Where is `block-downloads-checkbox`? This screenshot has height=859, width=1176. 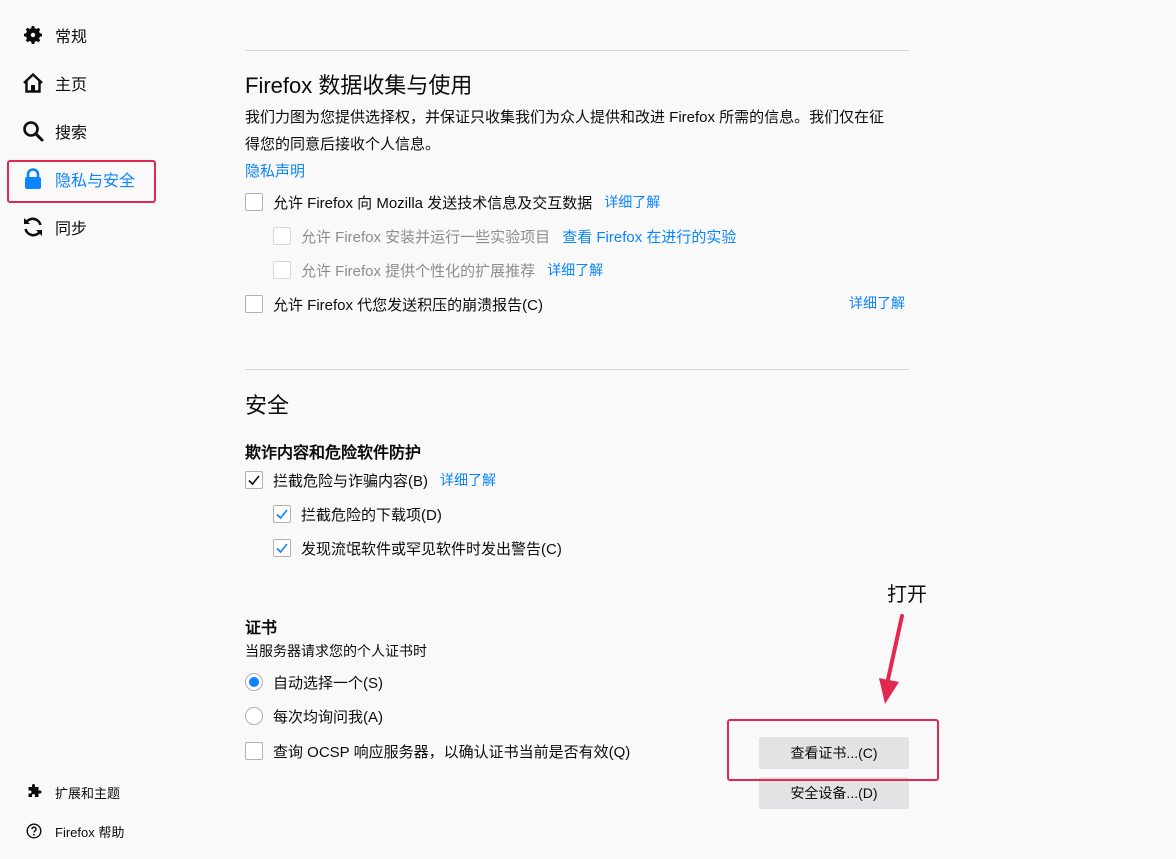
block-downloads-checkbox is located at coordinates (282, 514).